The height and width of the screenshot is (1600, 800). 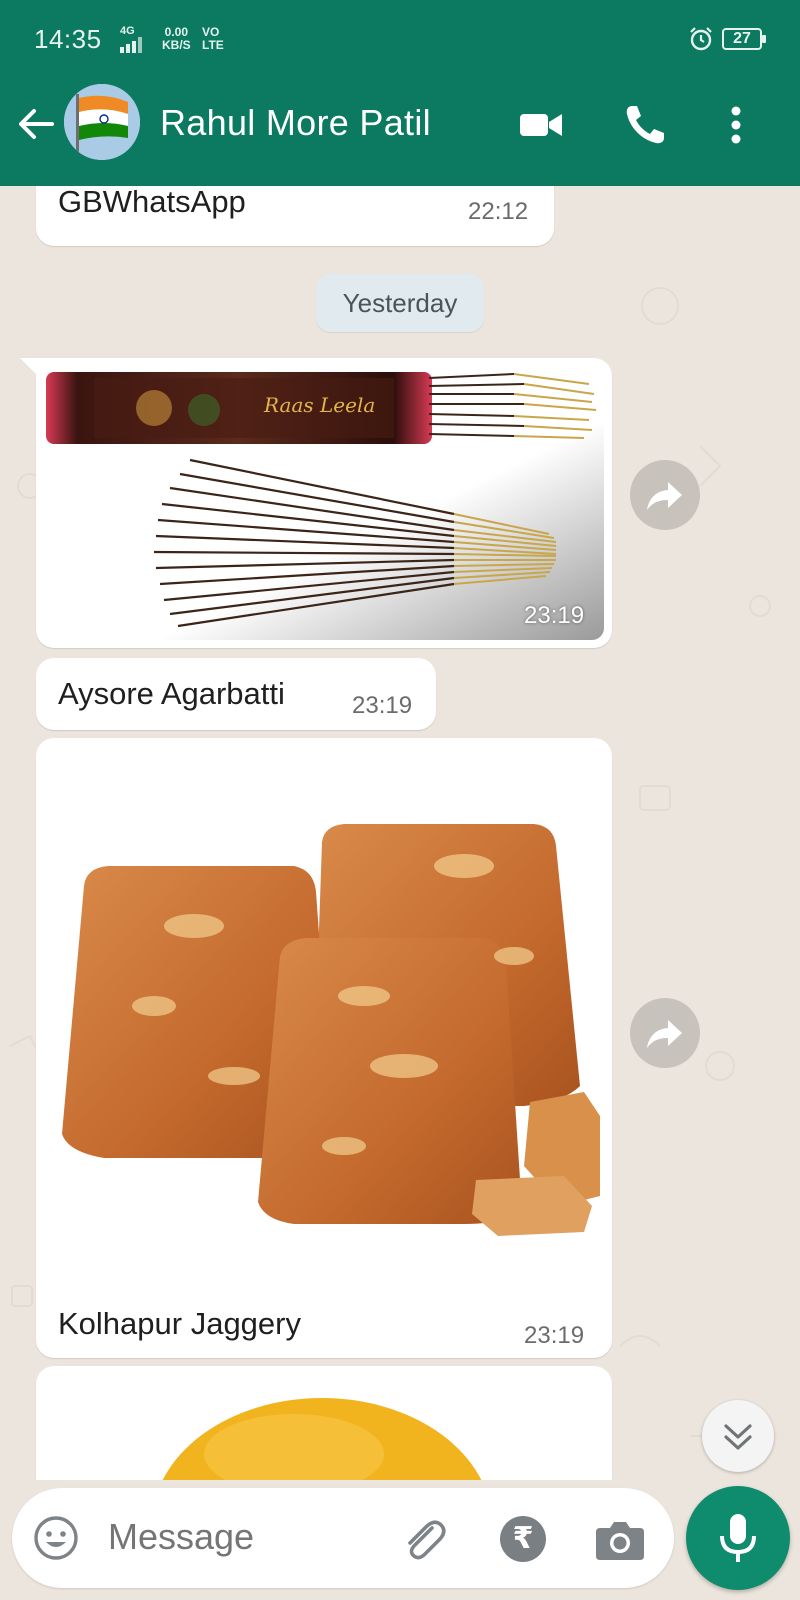 What do you see at coordinates (68, 39) in the screenshot?
I see `status-time: 14:35` at bounding box center [68, 39].